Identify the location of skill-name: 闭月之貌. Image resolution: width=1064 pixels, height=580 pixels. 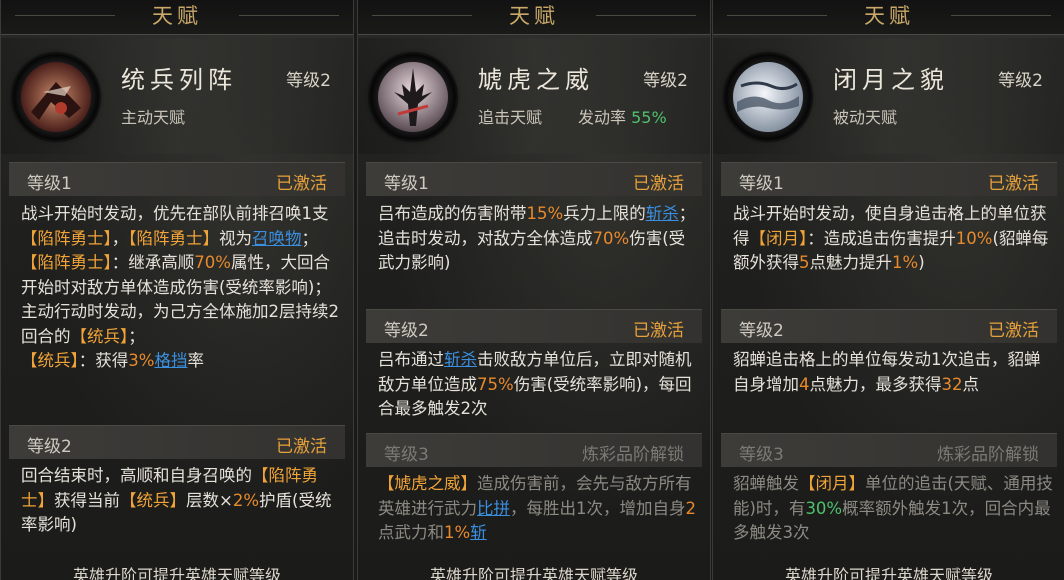
(891, 80).